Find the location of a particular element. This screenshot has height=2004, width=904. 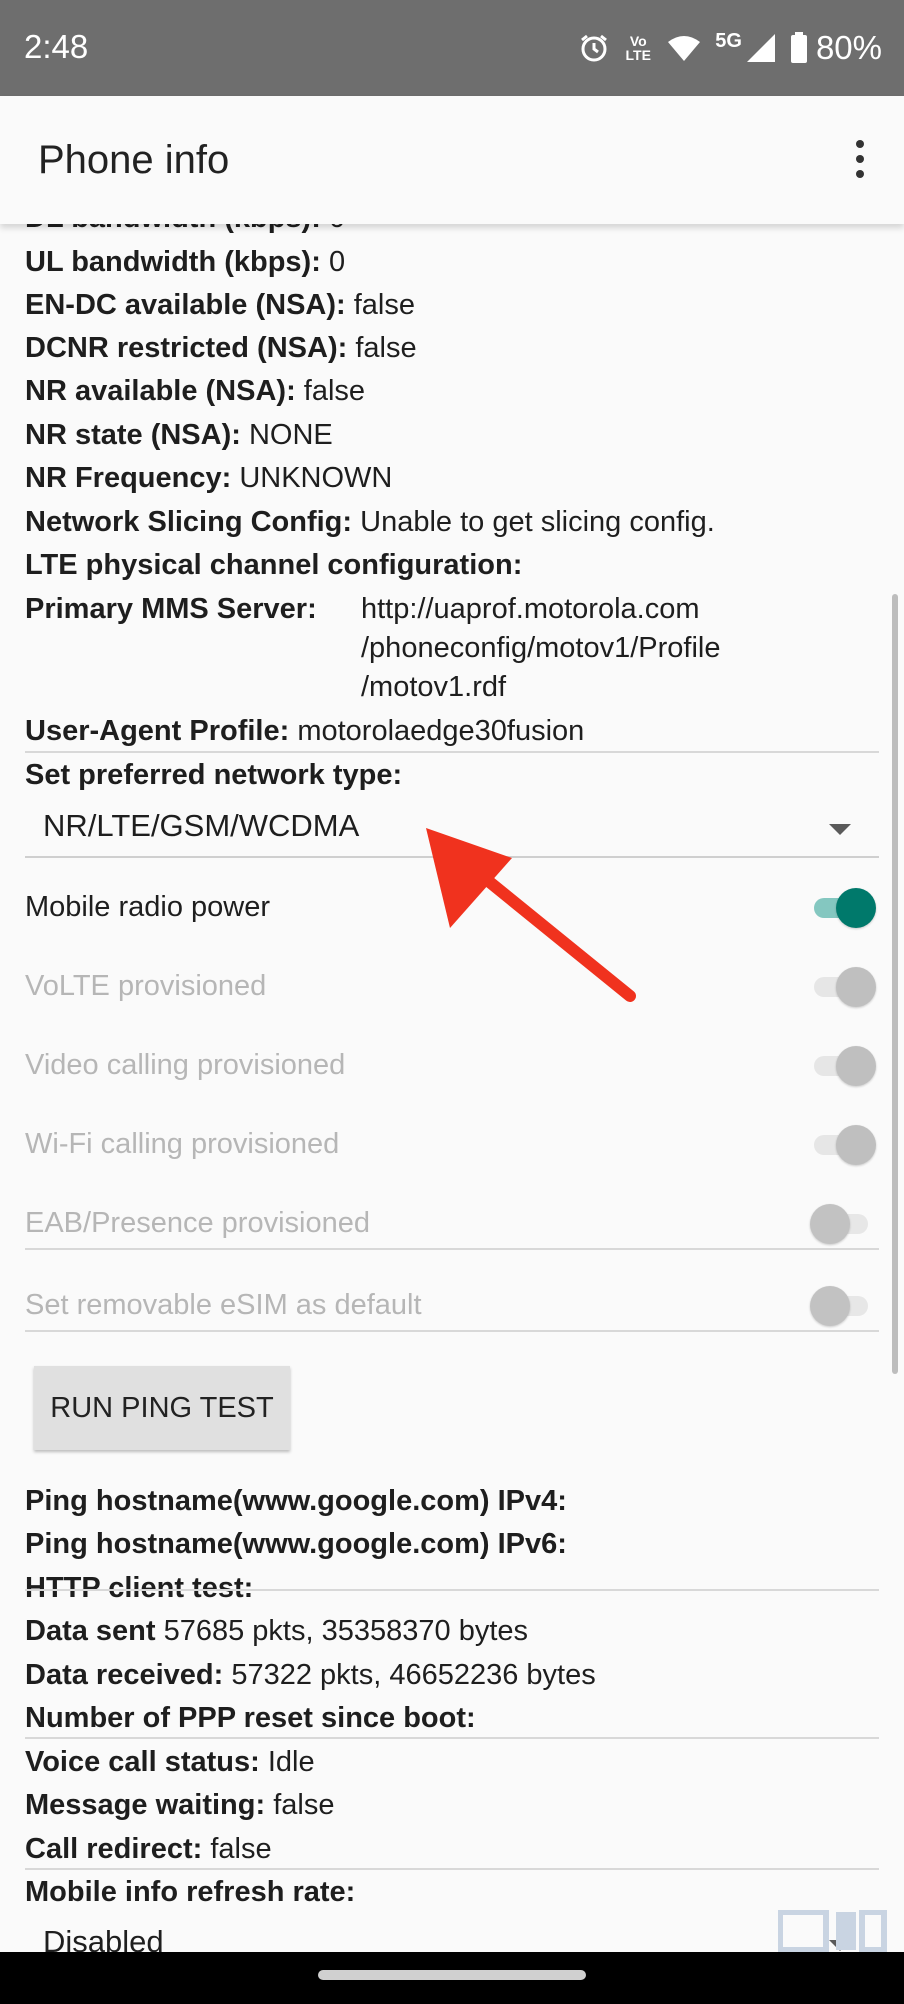

network-type-badge: 5G is located at coordinates (728, 40).